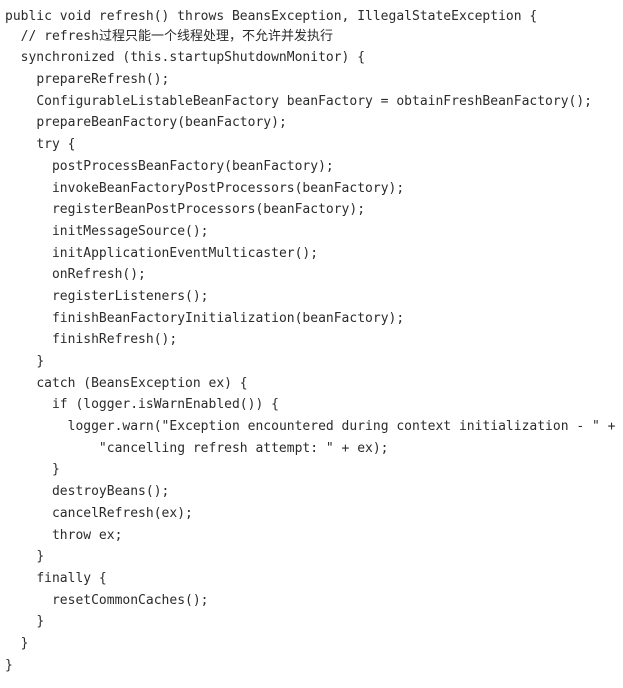  Describe the element at coordinates (311, 145) in the screenshot. I see `code-line: try {` at that location.